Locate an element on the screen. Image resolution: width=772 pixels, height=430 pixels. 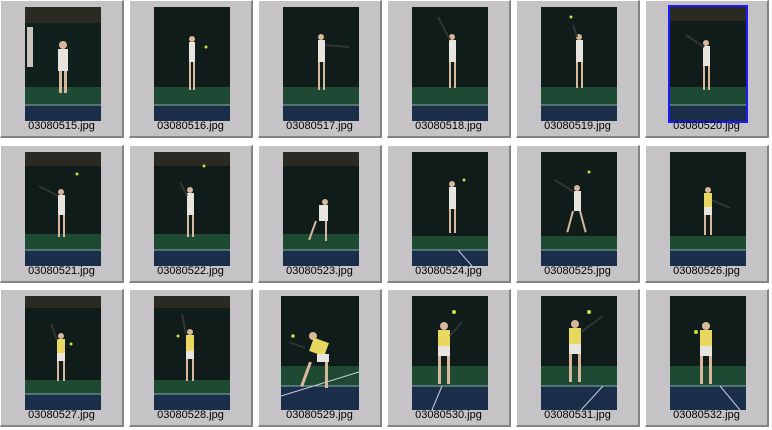
thumbnail-filename: 03080519.jpg is located at coordinates (577, 126).